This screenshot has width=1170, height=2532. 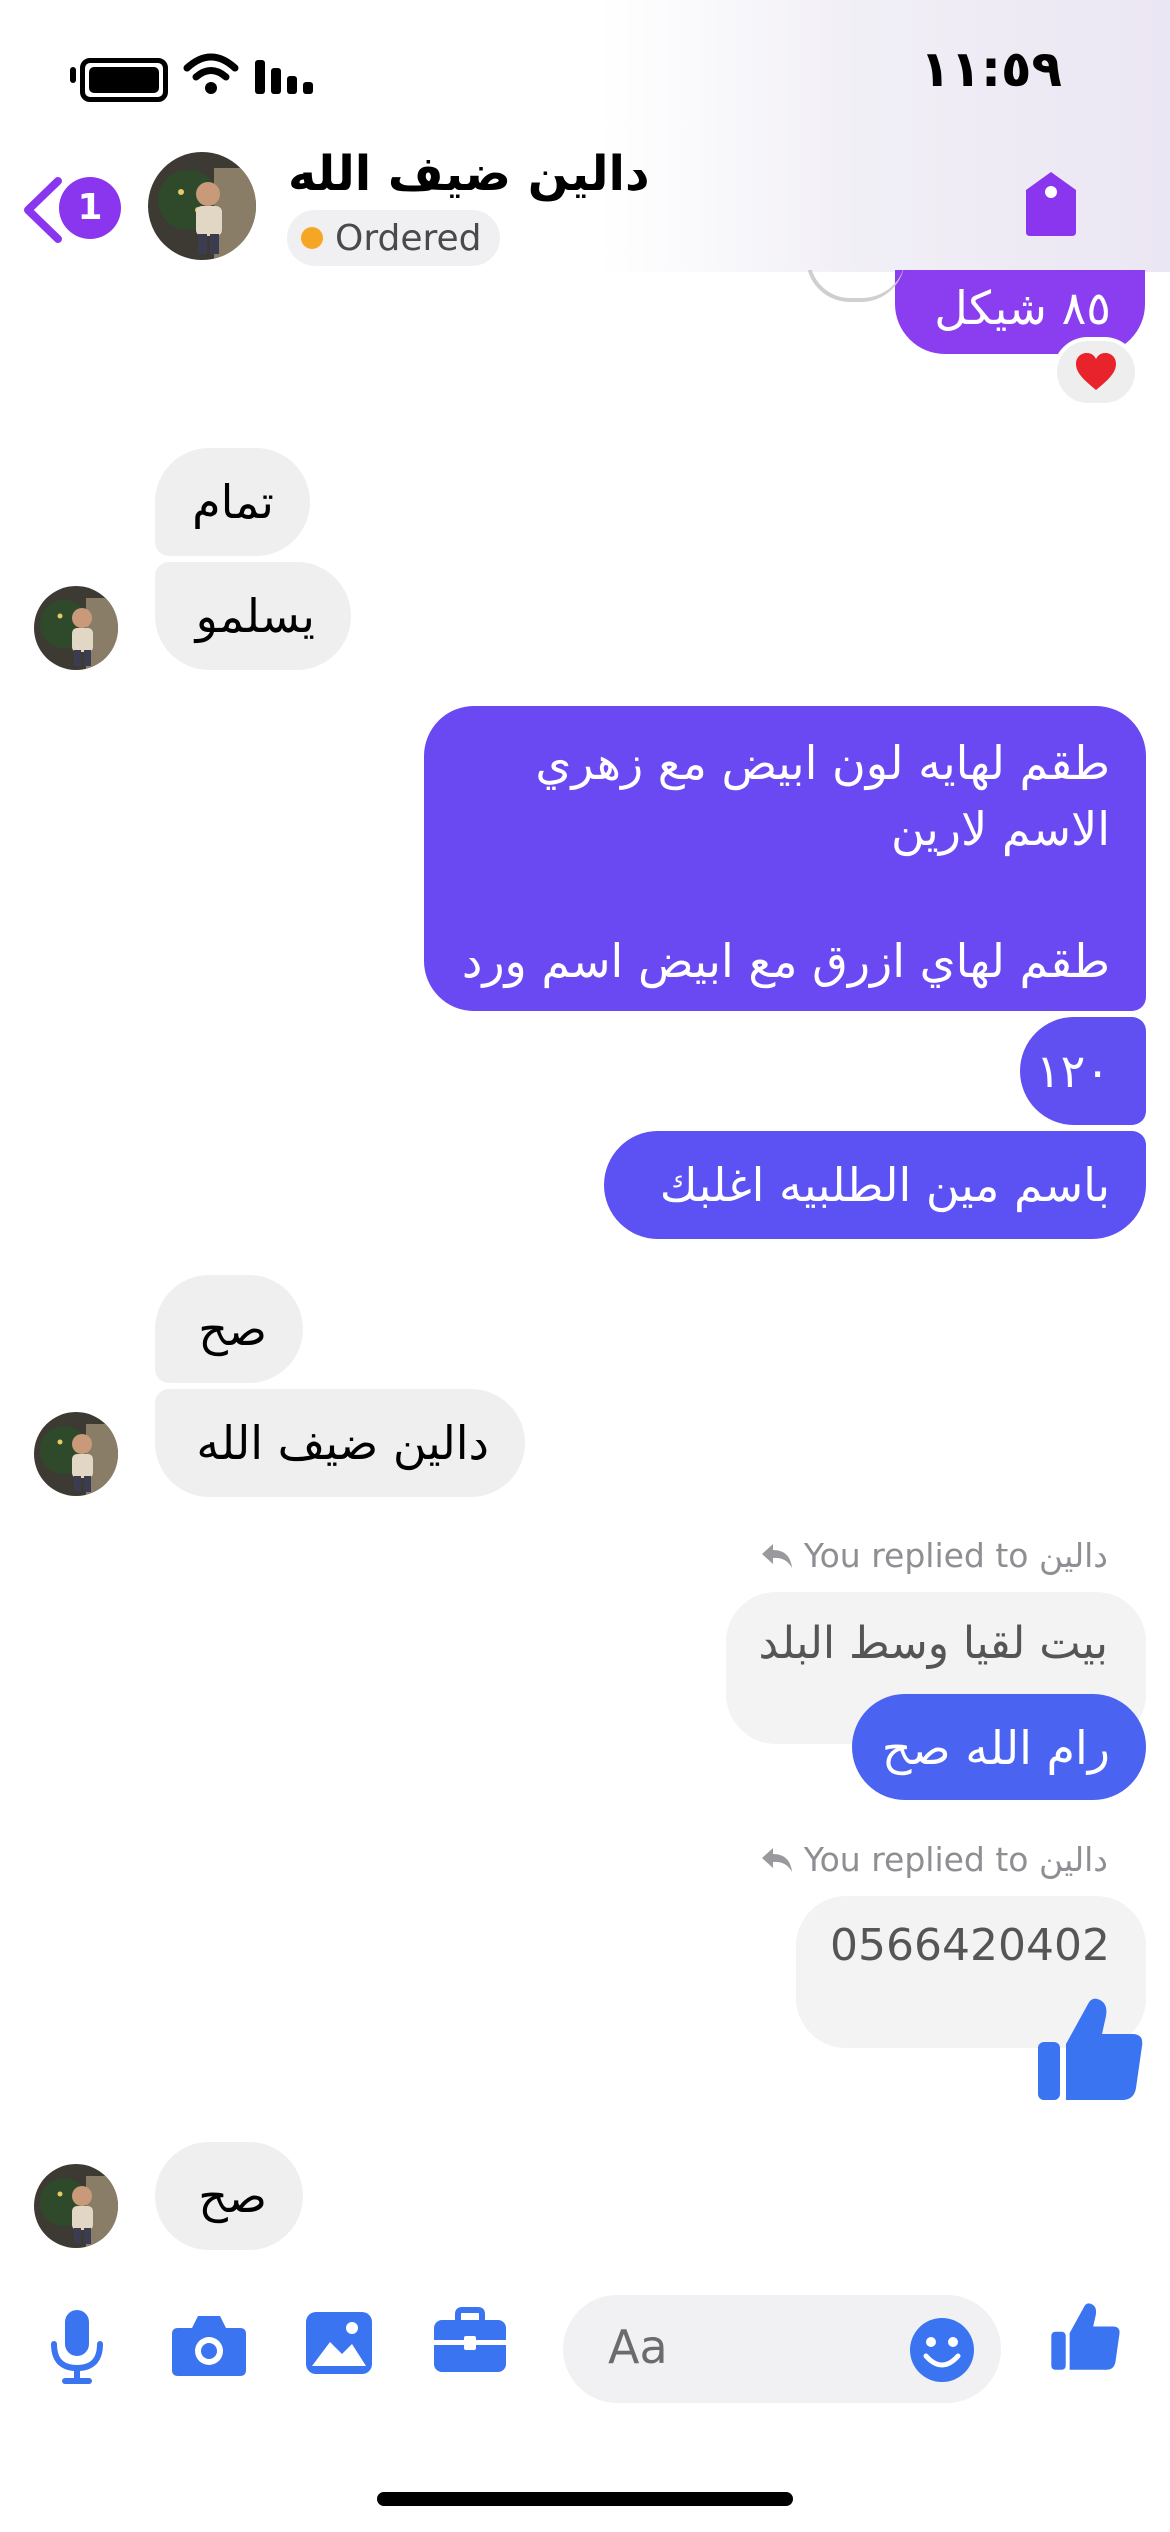 I want to click on order-status-chip: Ordered, so click(x=393, y=238).